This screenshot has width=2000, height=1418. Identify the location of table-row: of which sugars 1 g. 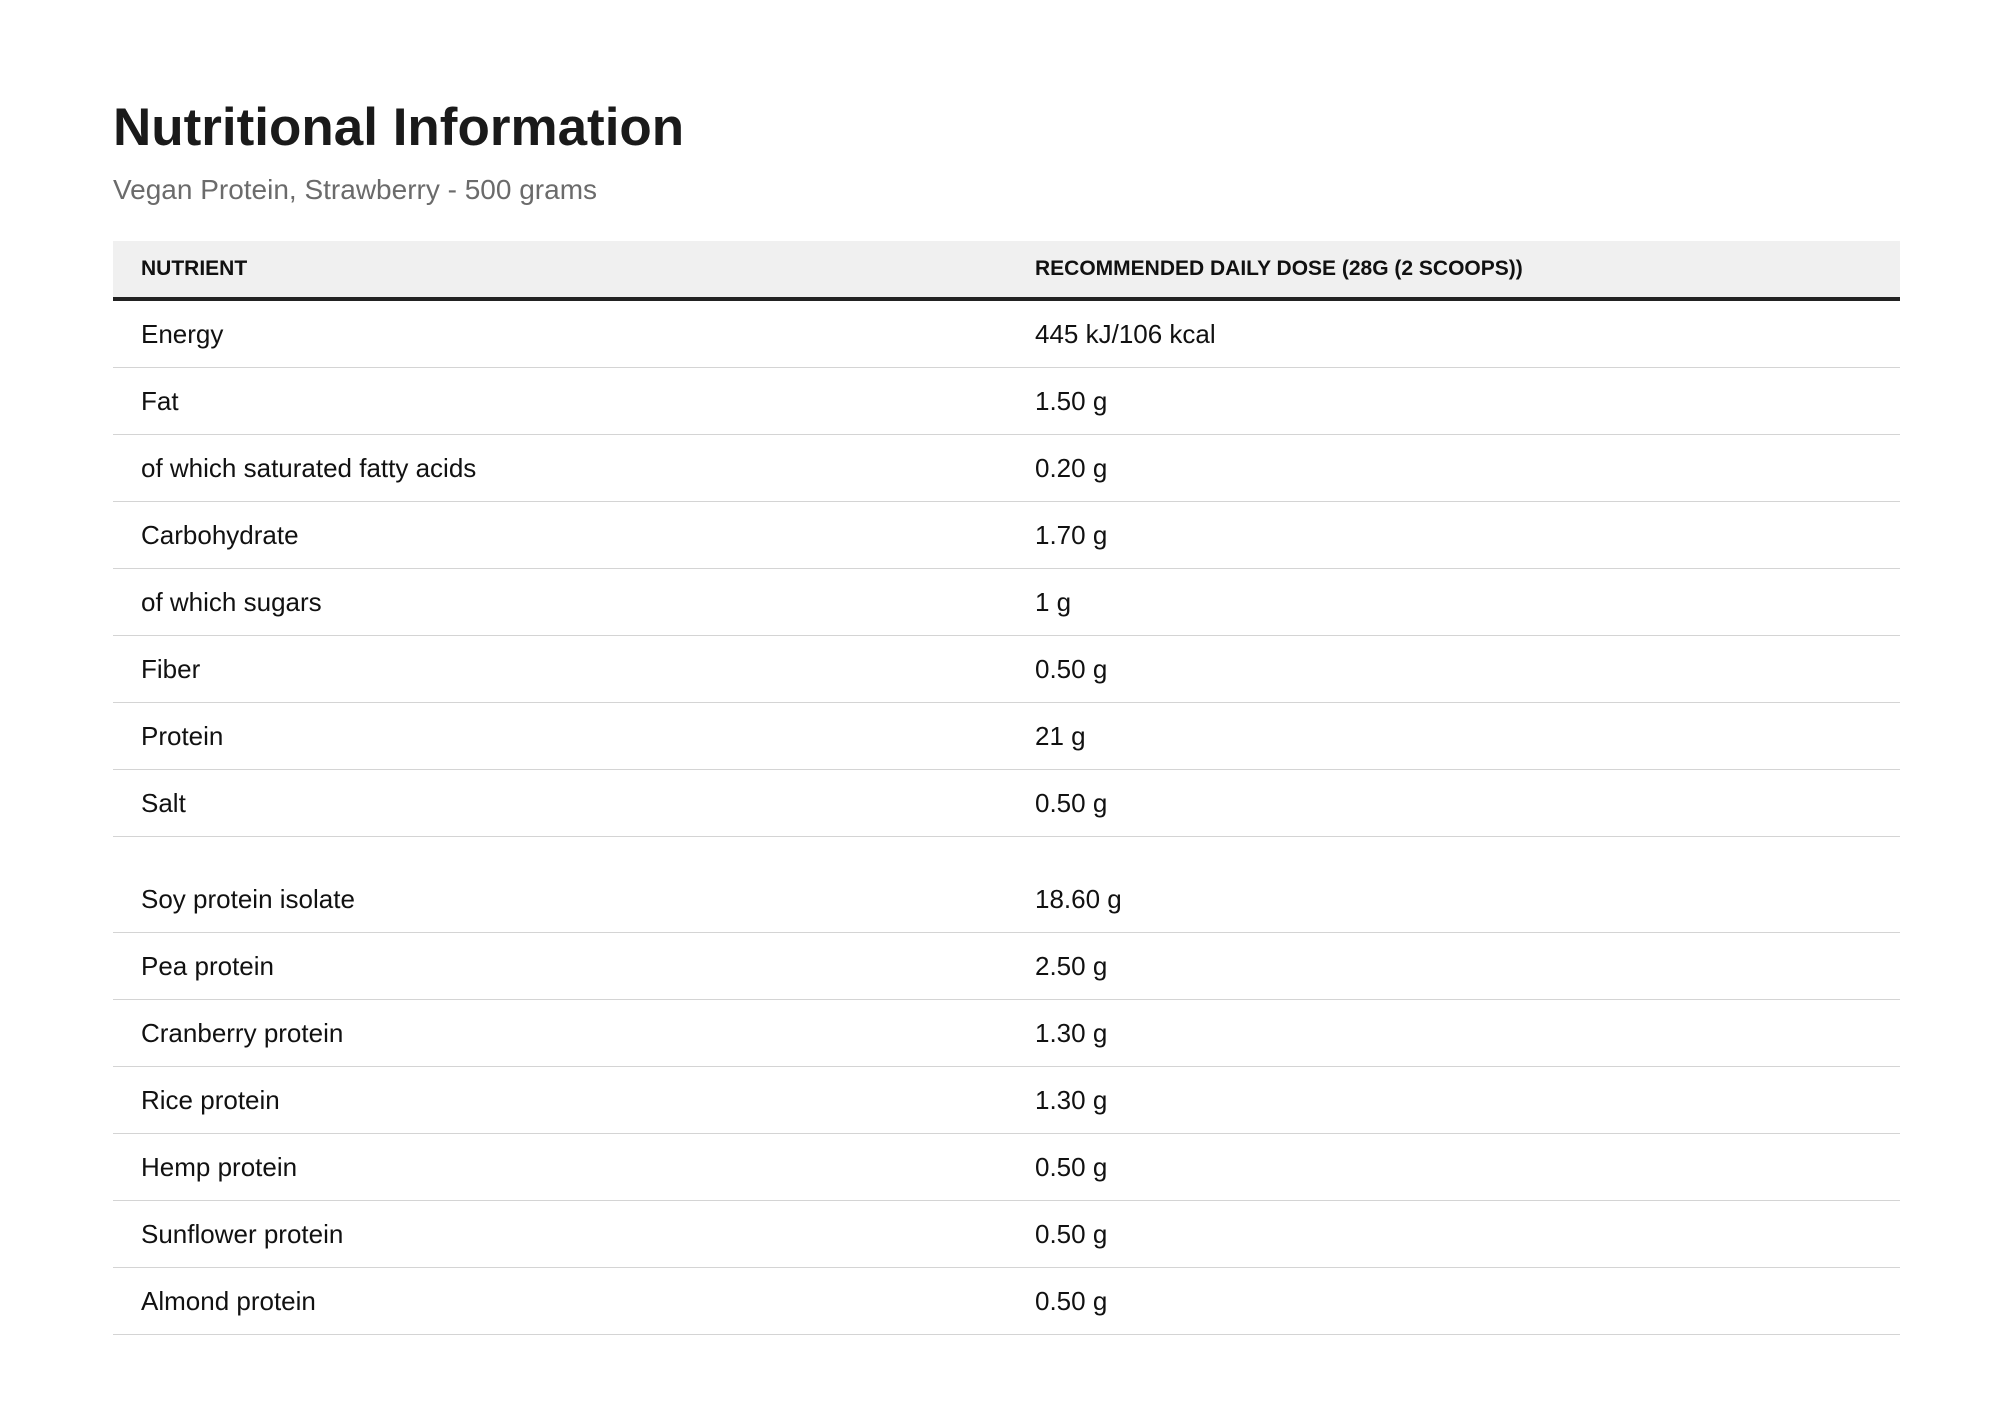
(1006, 602).